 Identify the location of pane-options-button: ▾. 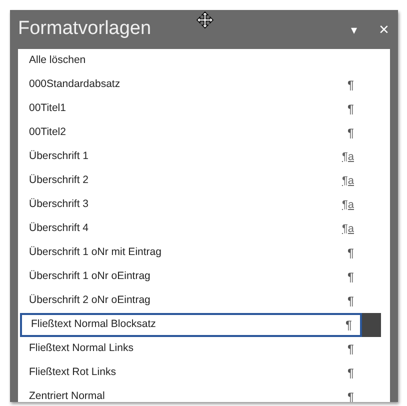
(354, 29).